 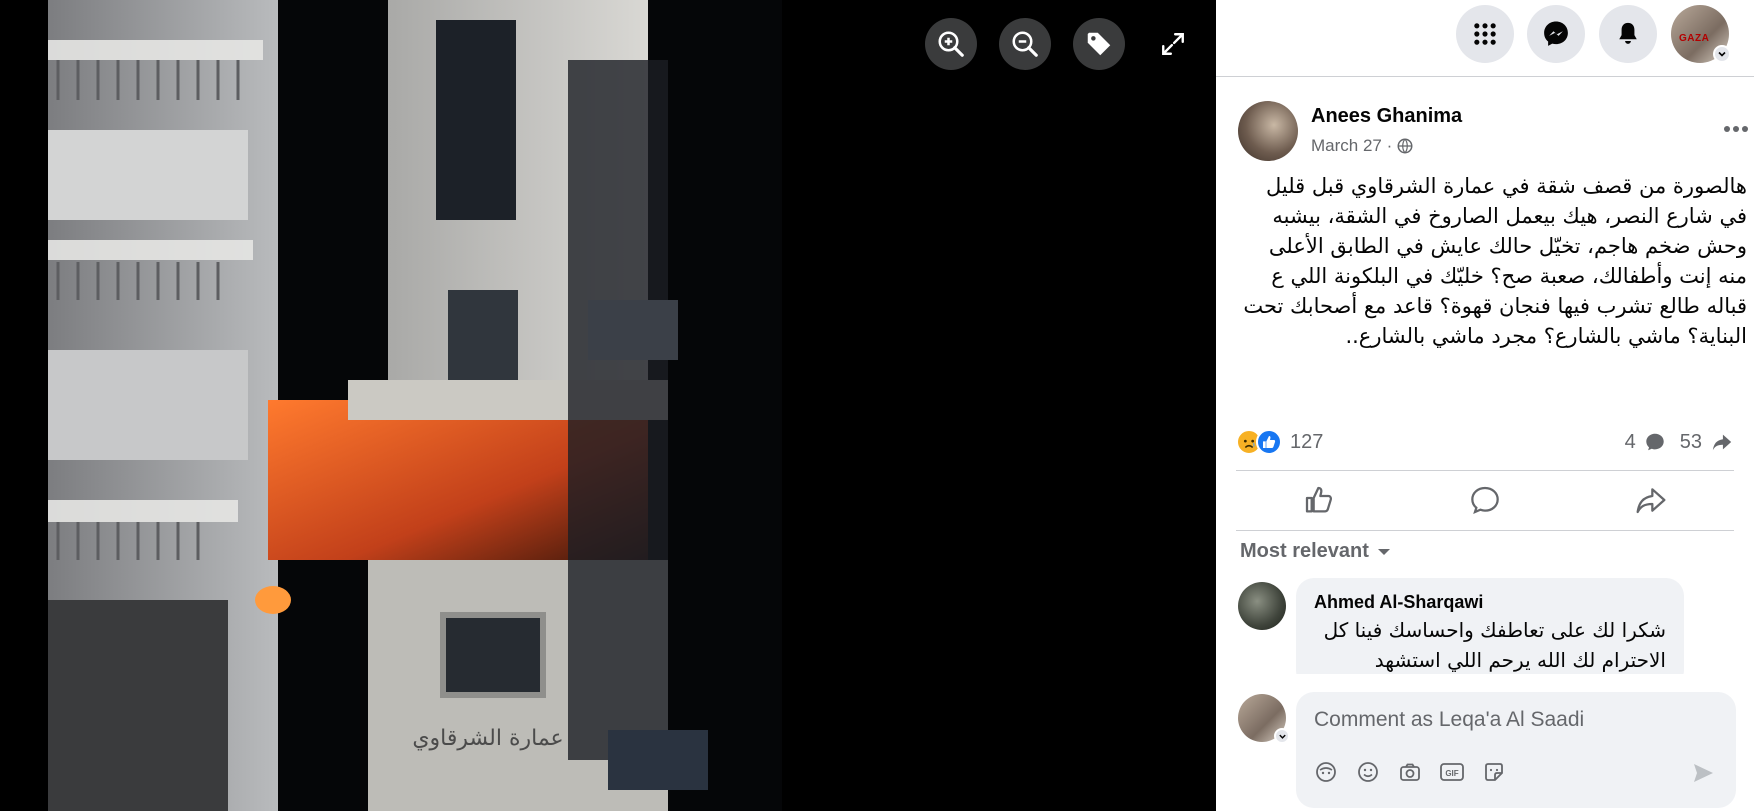 I want to click on zoom-out-button, so click(x=1025, y=44).